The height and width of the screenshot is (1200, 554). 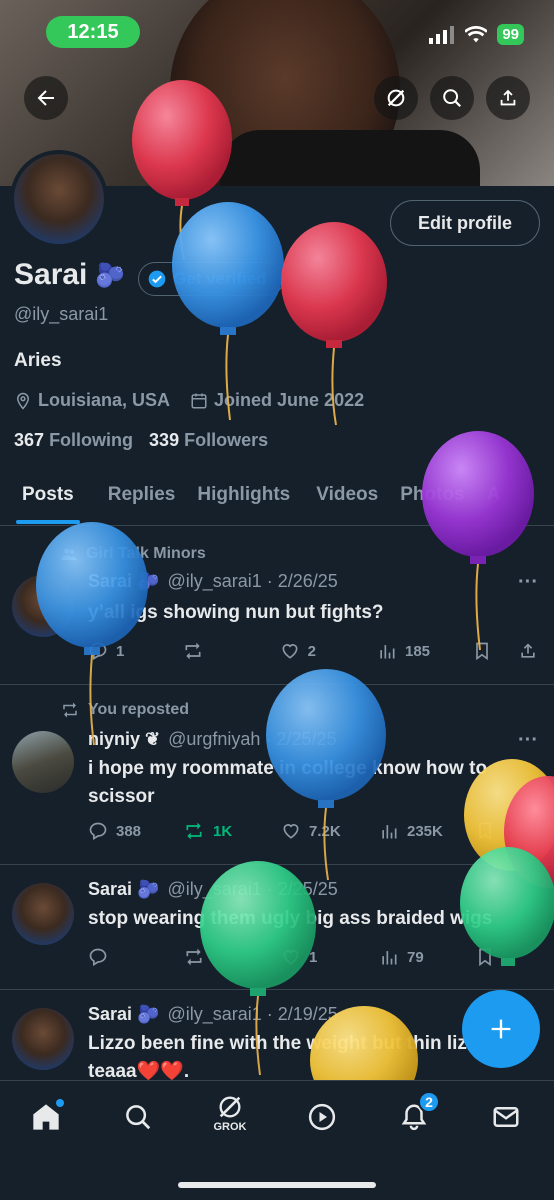 What do you see at coordinates (236, 612) in the screenshot?
I see `post-text: y’all igs showing nun but fights?` at bounding box center [236, 612].